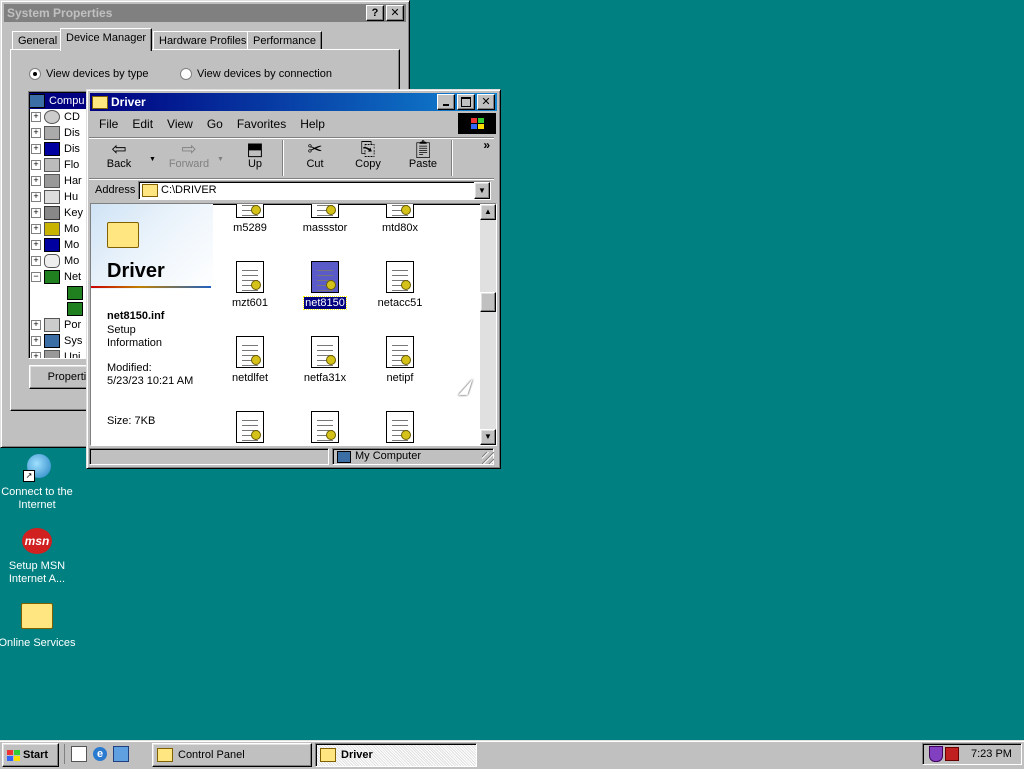 This screenshot has height=769, width=1024. What do you see at coordinates (52, 261) in the screenshot?
I see `mouse-icon` at bounding box center [52, 261].